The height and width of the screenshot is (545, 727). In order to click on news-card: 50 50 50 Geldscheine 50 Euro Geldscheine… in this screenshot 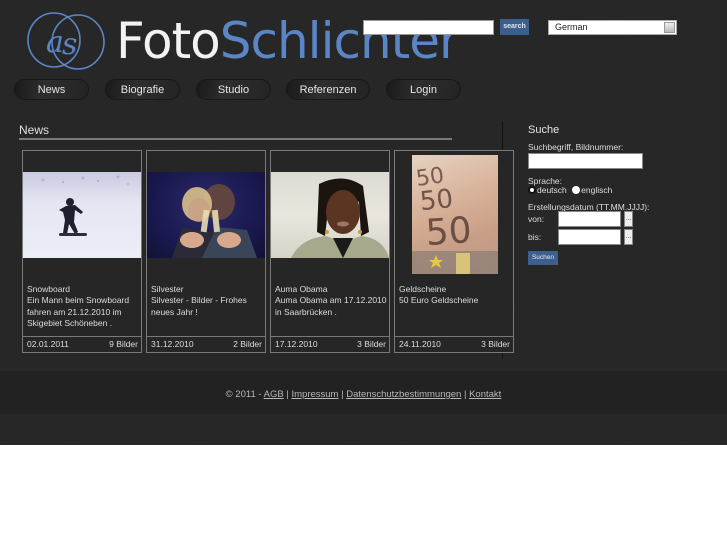, I will do `click(454, 251)`.